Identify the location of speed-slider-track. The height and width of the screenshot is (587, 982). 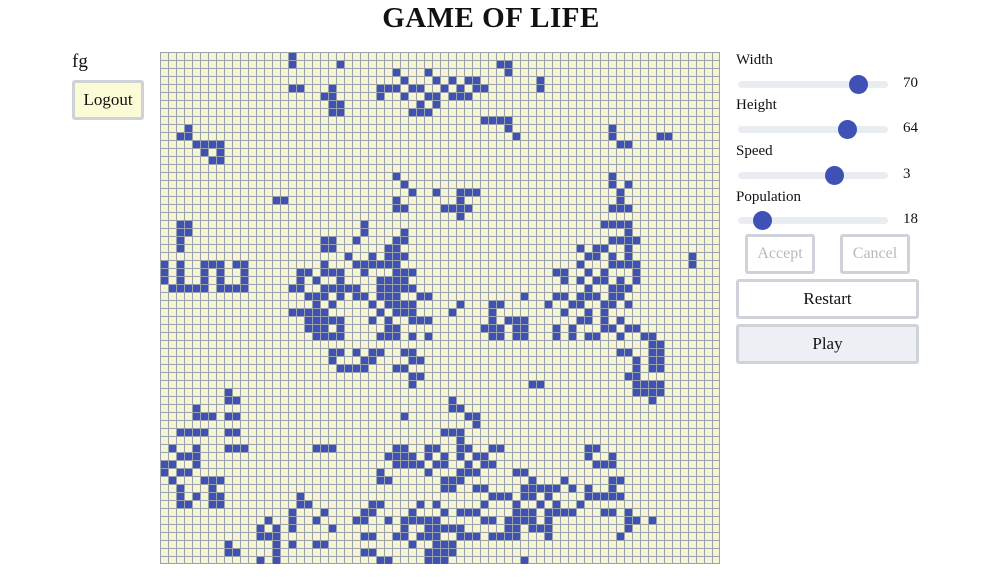
(813, 175).